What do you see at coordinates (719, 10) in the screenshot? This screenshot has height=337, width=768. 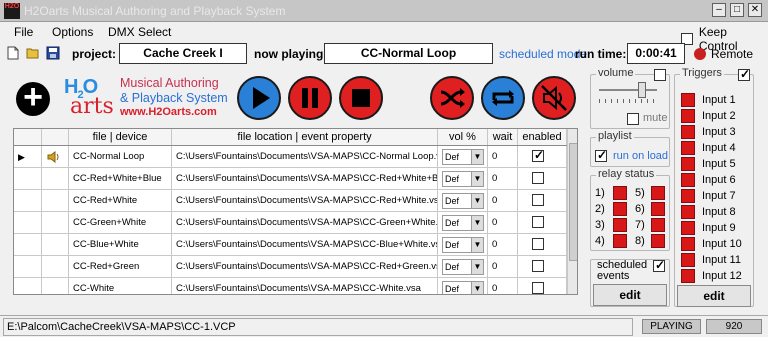 I see `minimize-button: –` at bounding box center [719, 10].